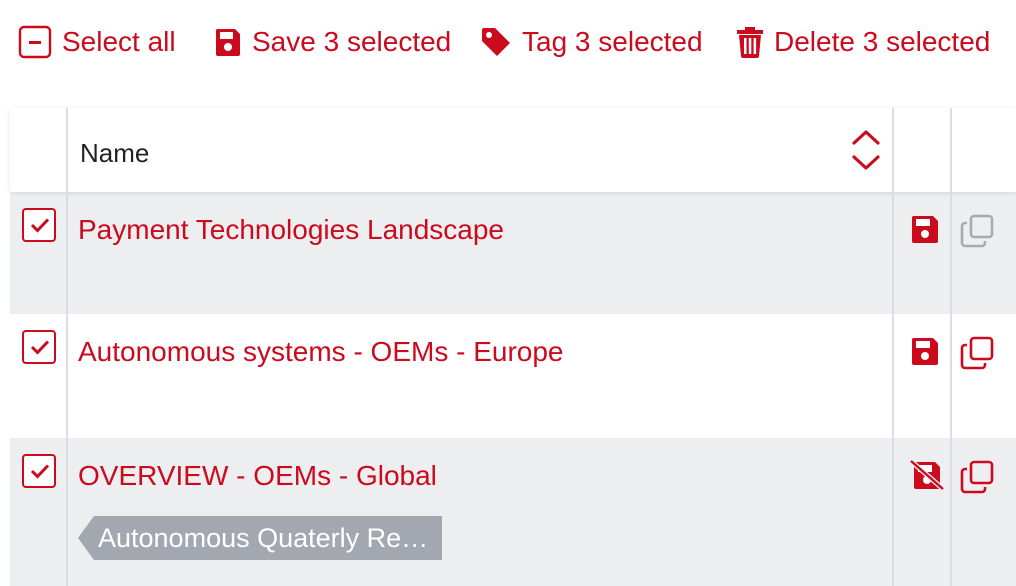  What do you see at coordinates (612, 41) in the screenshot?
I see `tag-selected-label: Tag 3 selected` at bounding box center [612, 41].